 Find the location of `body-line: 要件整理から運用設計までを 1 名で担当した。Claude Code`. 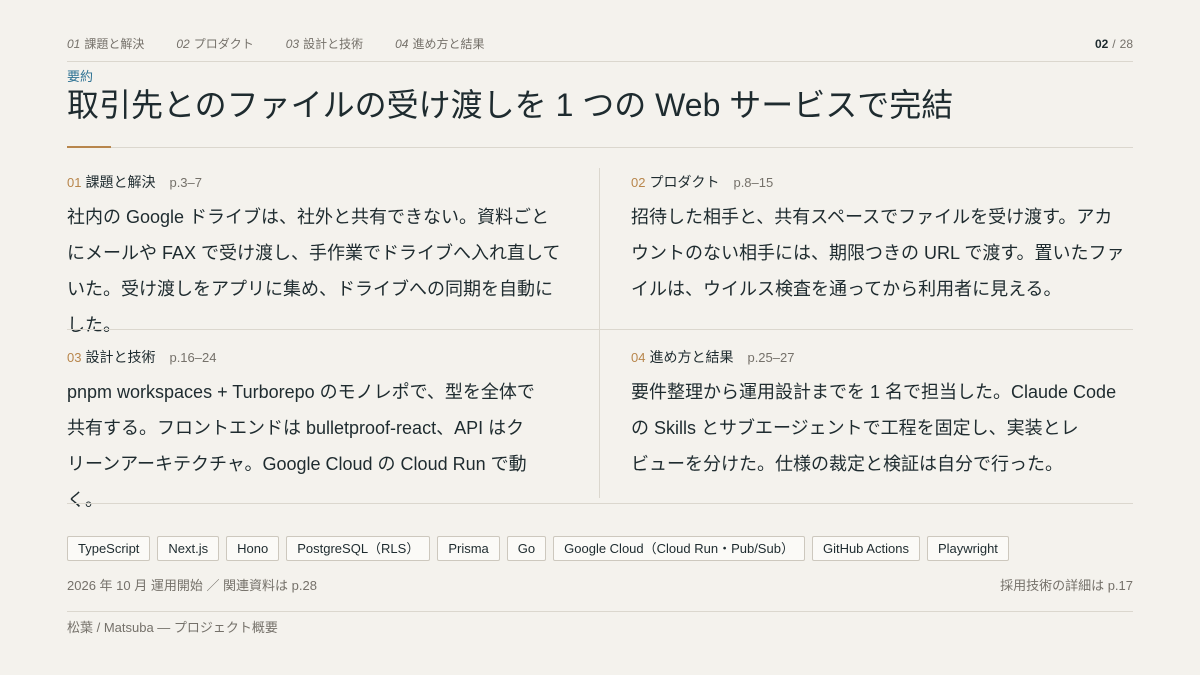

body-line: 要件整理から運用設計までを 1 名で担当した。Claude Code is located at coordinates (874, 392).